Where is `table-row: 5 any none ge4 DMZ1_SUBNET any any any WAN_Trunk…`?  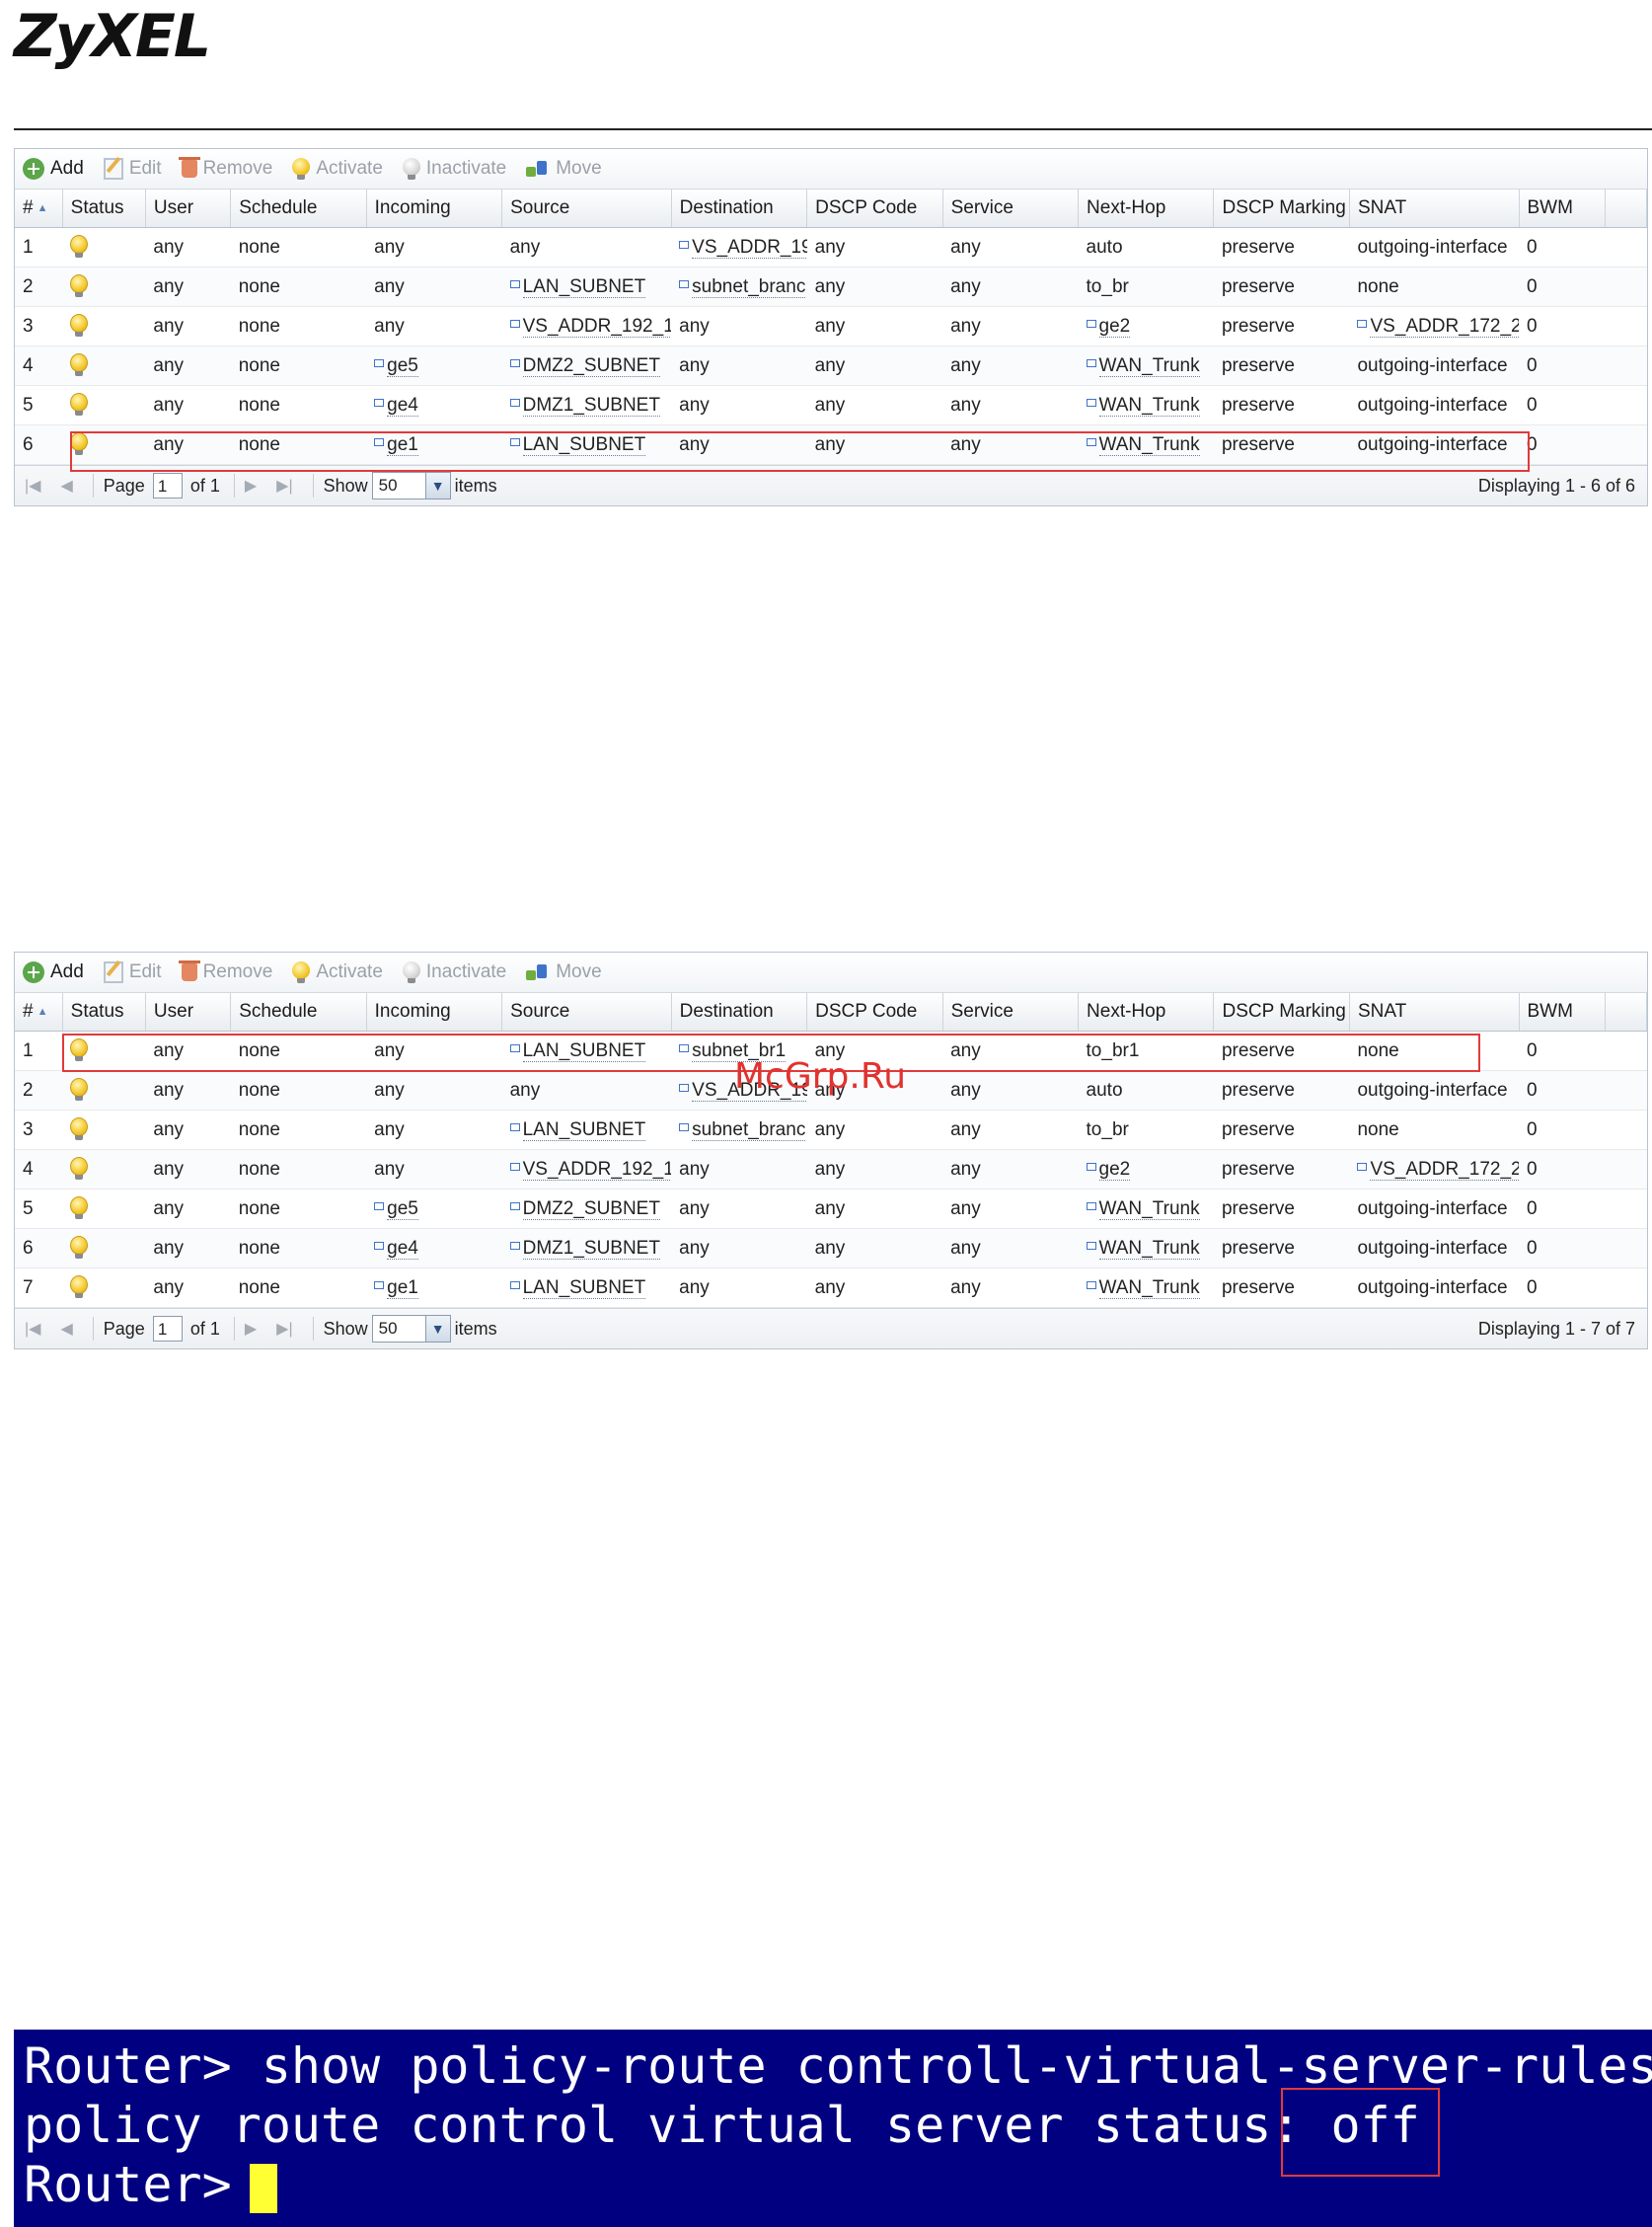
table-row: 5 any none ge4 DMZ1_SUBNET any any any WAN_Trunk… is located at coordinates (831, 405).